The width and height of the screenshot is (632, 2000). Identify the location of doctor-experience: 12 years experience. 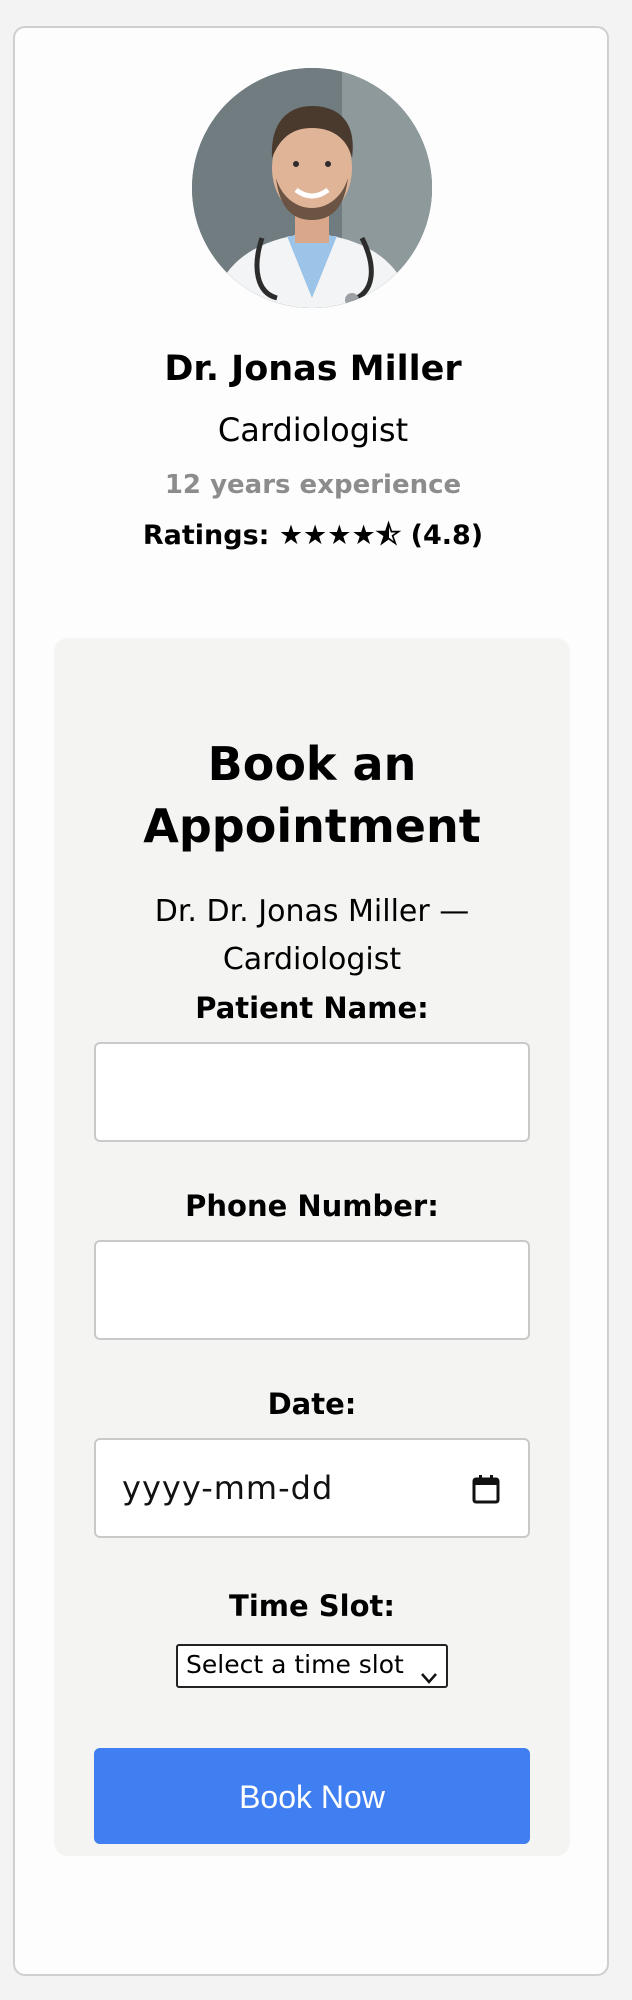
(313, 485).